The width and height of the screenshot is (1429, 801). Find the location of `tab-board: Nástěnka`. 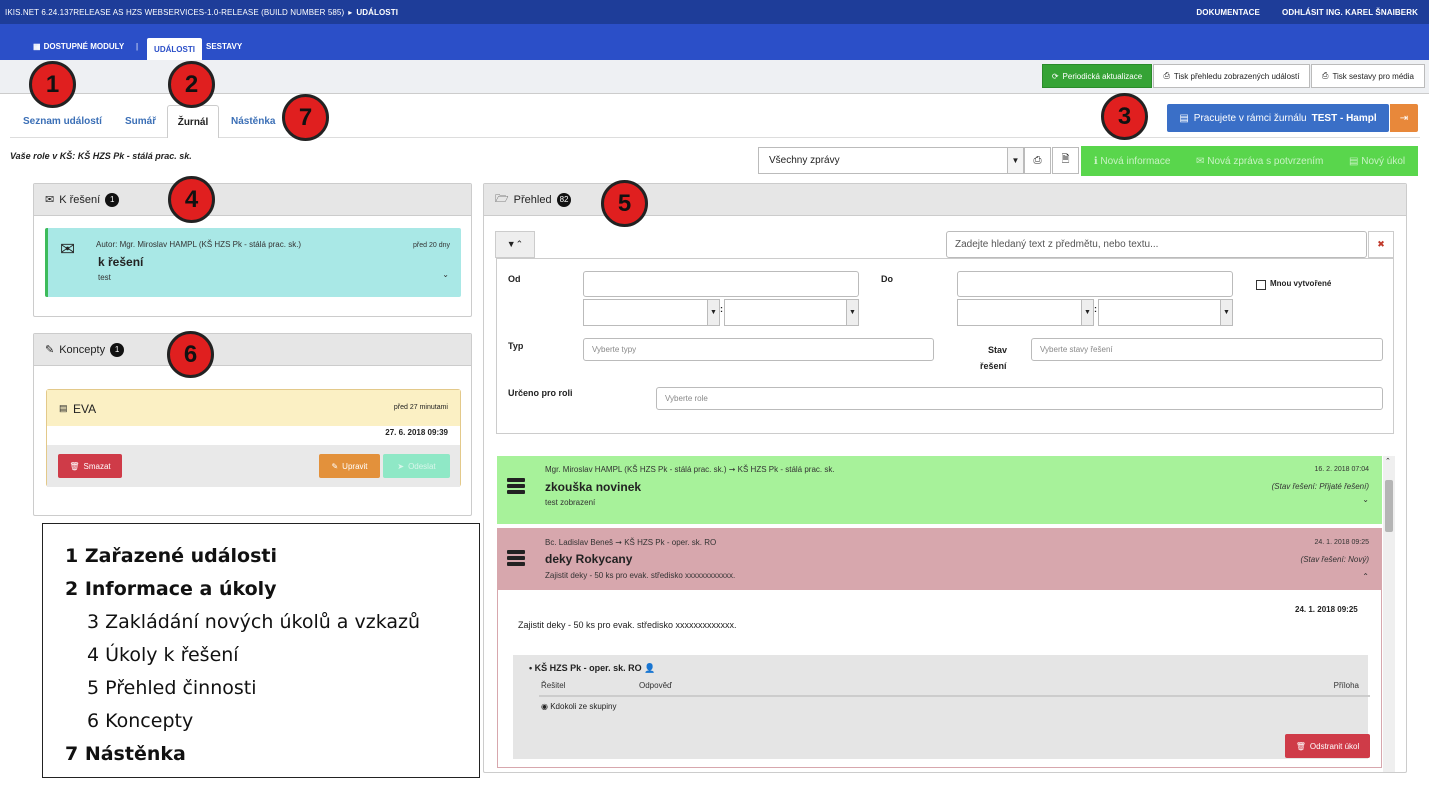

tab-board: Nástěnka is located at coordinates (253, 121).